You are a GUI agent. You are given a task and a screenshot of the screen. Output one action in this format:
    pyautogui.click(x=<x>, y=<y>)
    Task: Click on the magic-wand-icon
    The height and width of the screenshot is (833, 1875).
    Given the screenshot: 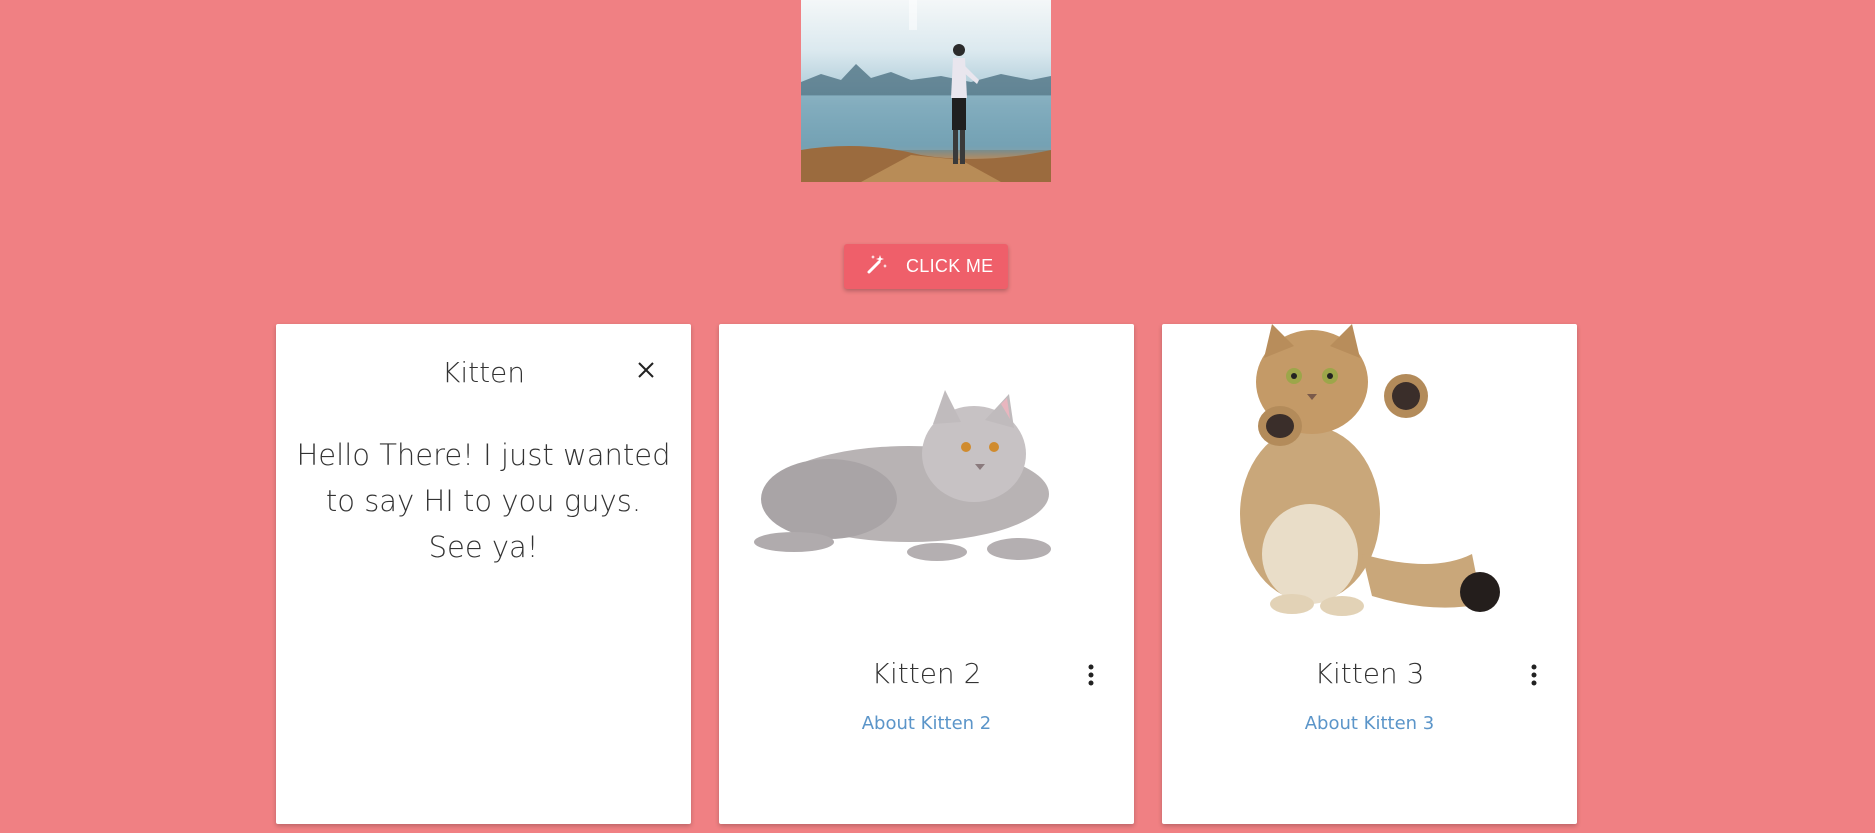 What is the action you would take?
    pyautogui.click(x=877, y=266)
    